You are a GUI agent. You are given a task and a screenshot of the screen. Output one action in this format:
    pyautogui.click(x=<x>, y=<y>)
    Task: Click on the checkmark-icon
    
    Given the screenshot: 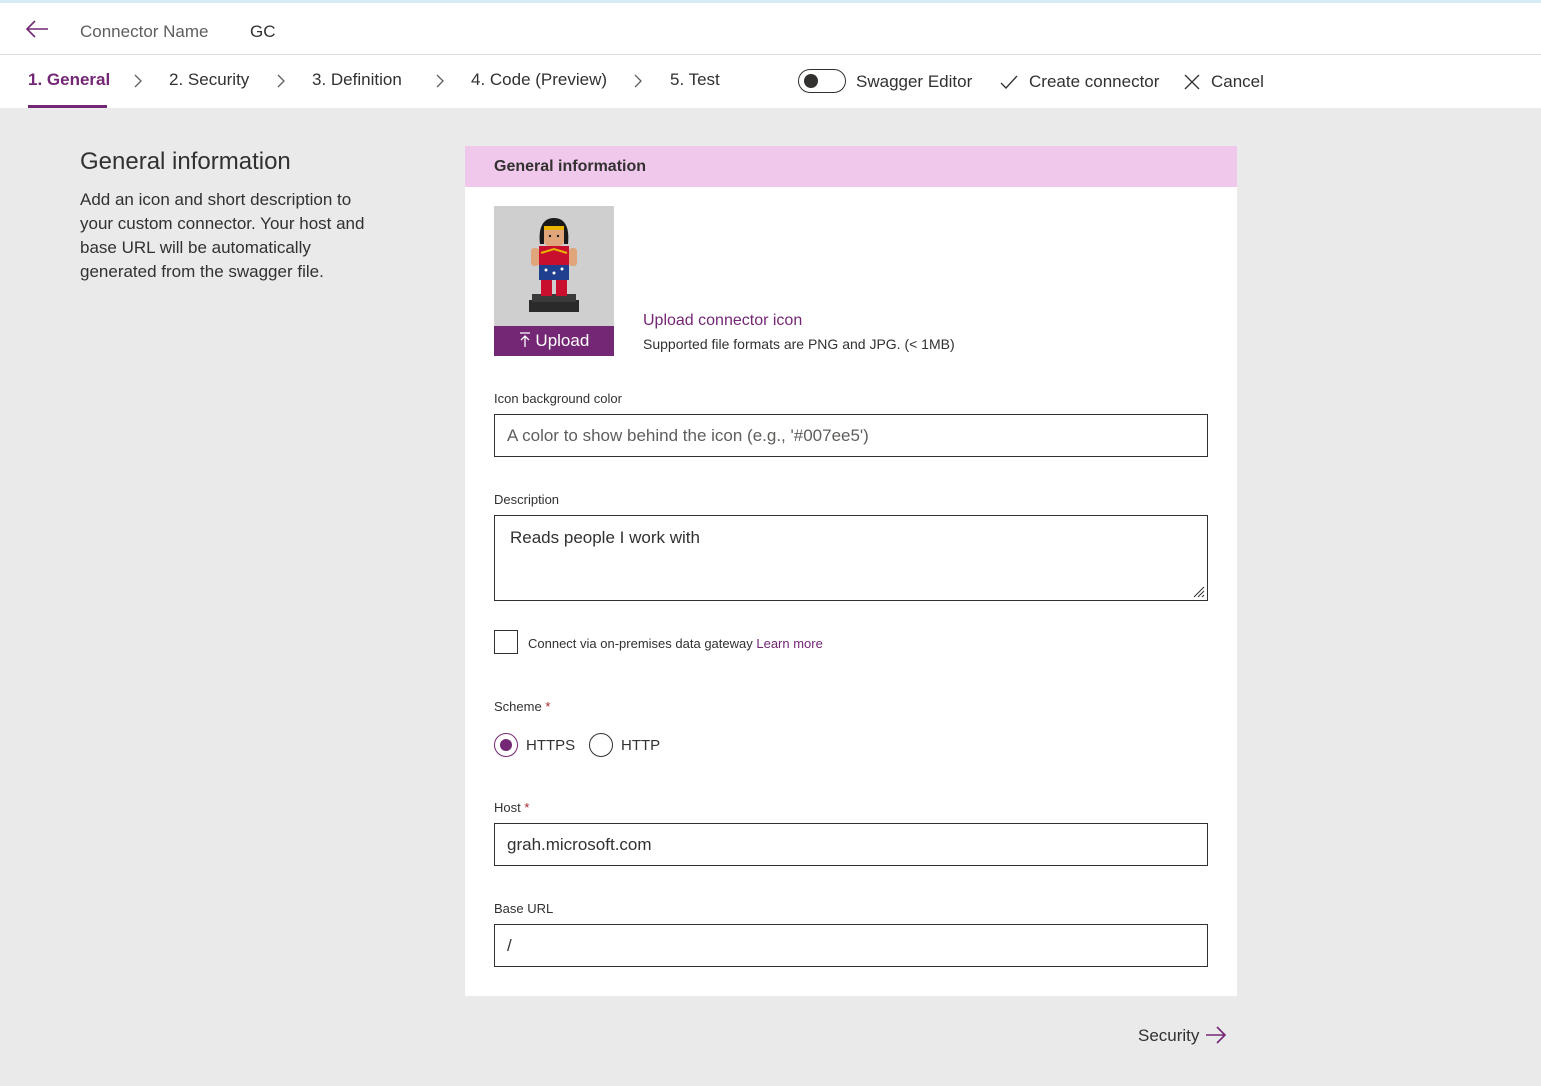 What is the action you would take?
    pyautogui.click(x=1009, y=82)
    